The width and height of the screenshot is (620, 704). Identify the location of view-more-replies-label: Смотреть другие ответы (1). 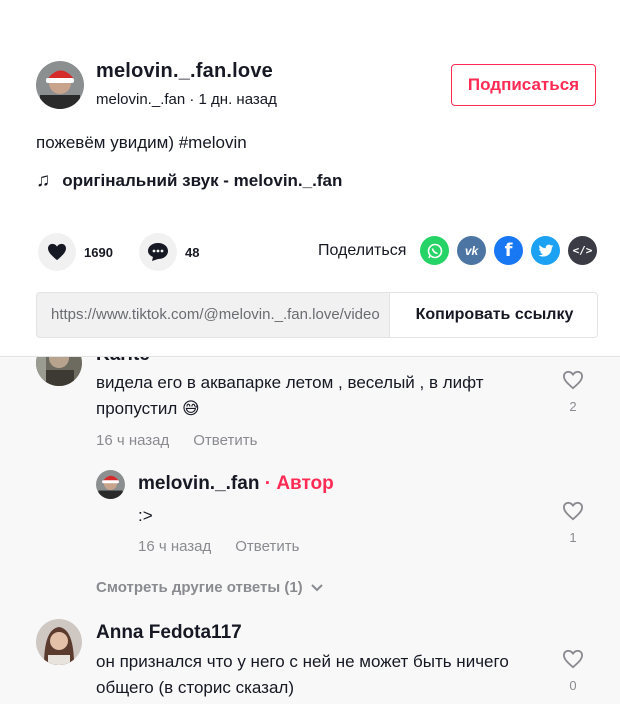
(199, 587).